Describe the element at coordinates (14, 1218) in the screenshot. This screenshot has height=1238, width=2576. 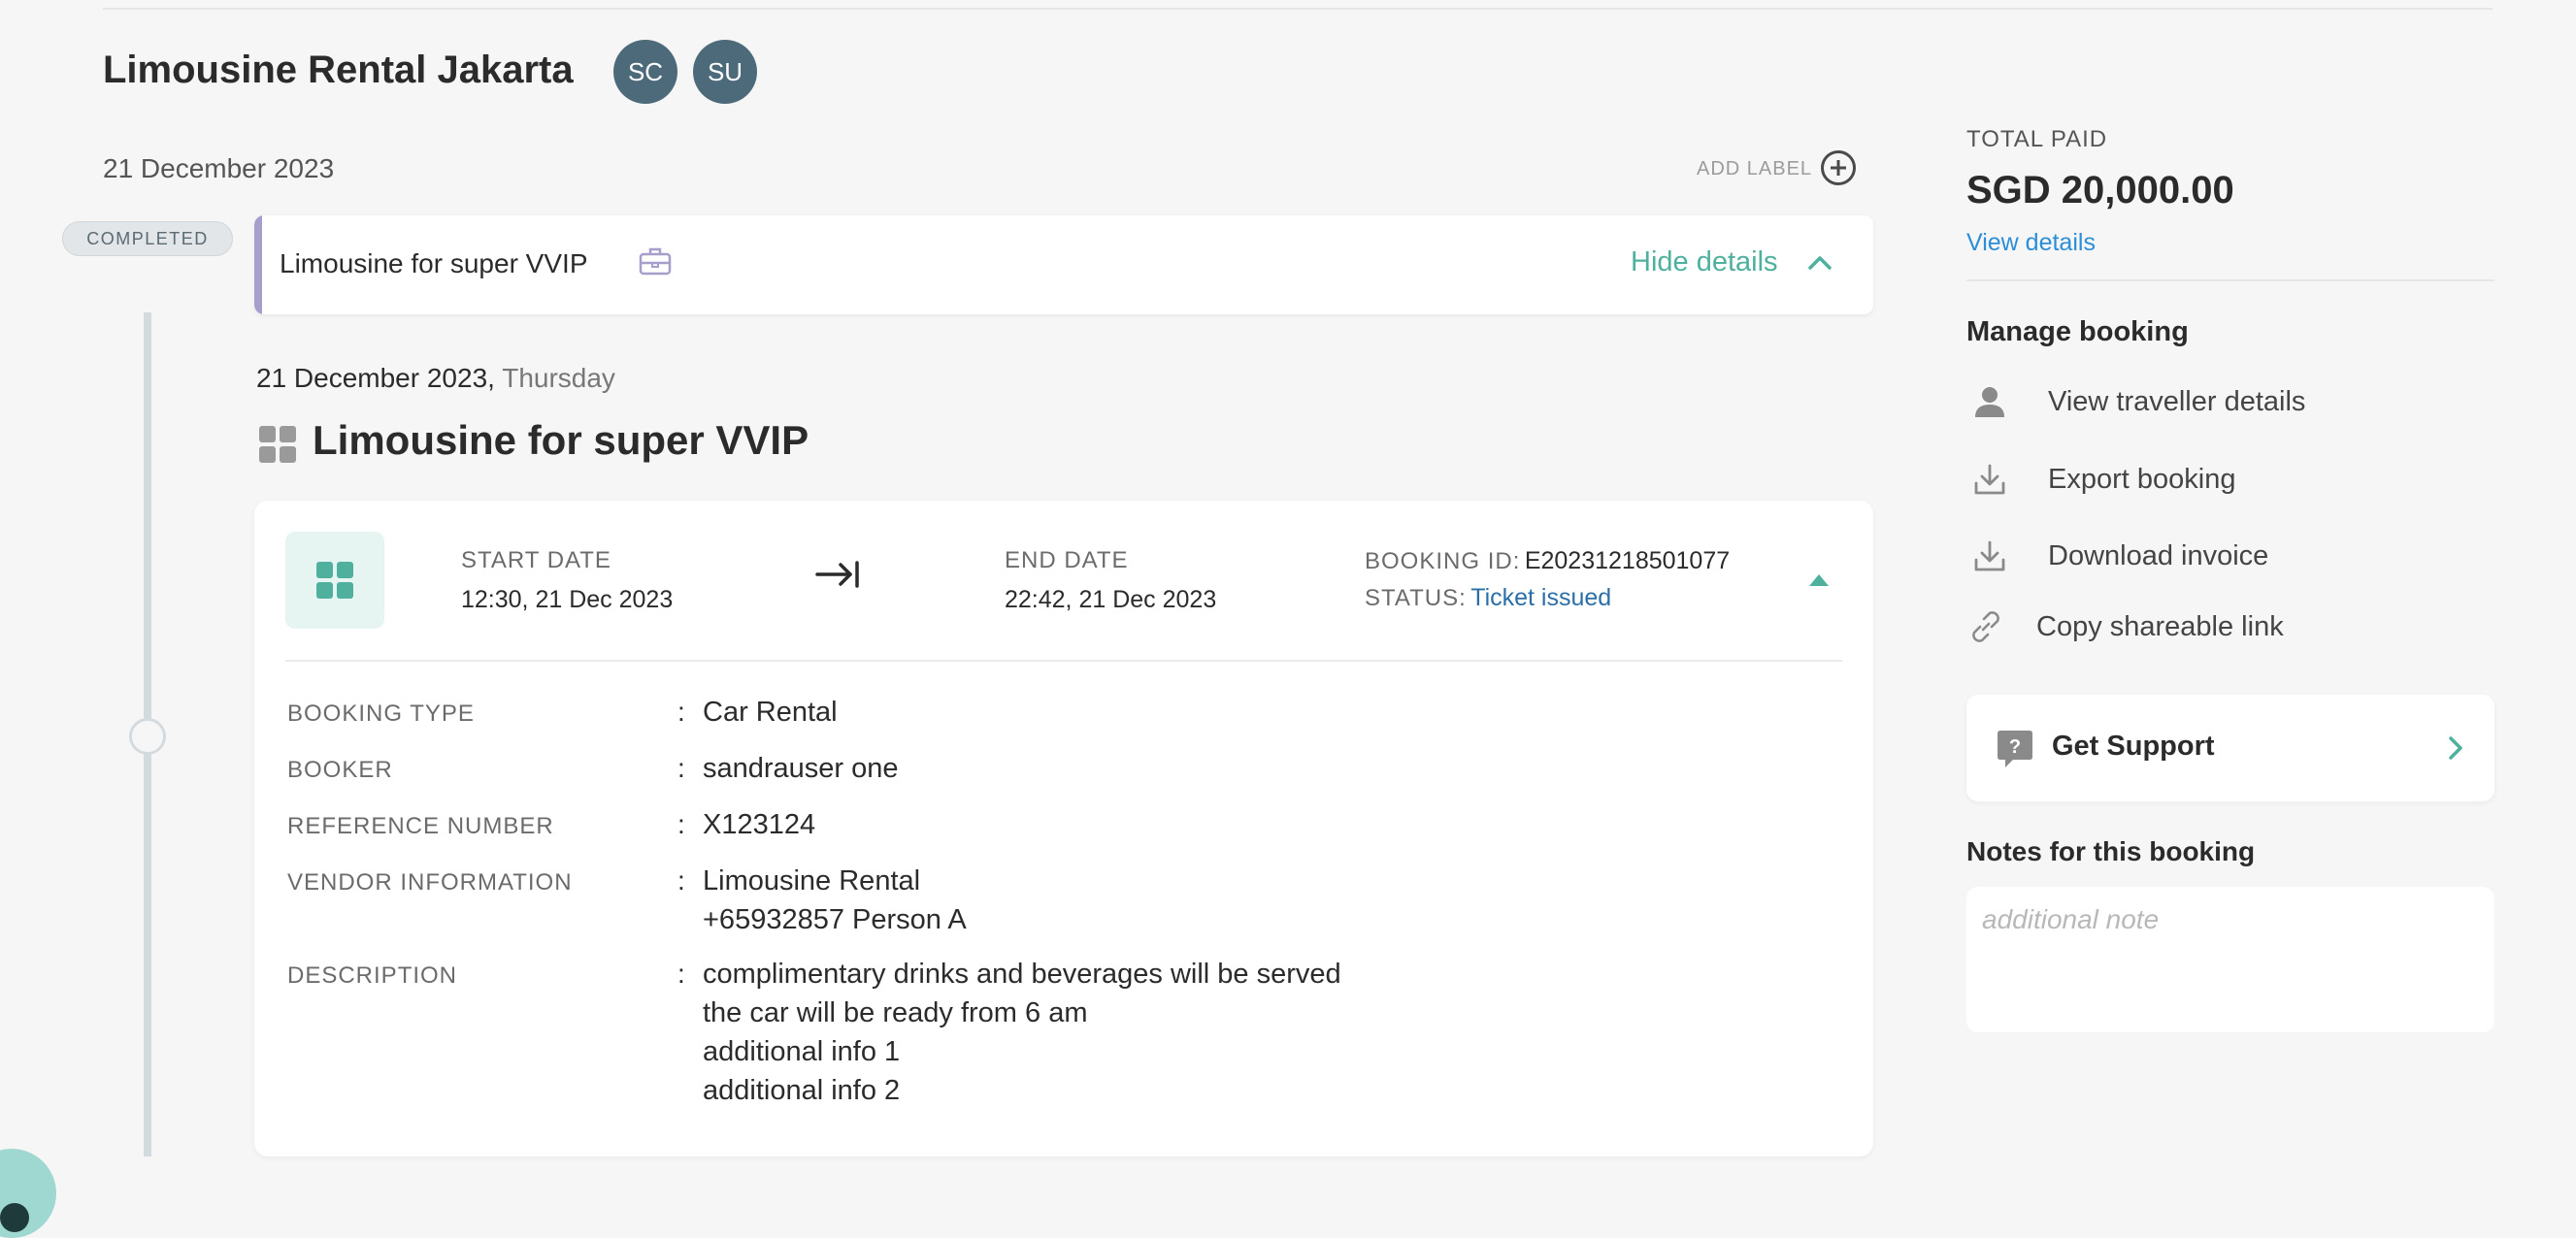
I see `chat-icon` at that location.